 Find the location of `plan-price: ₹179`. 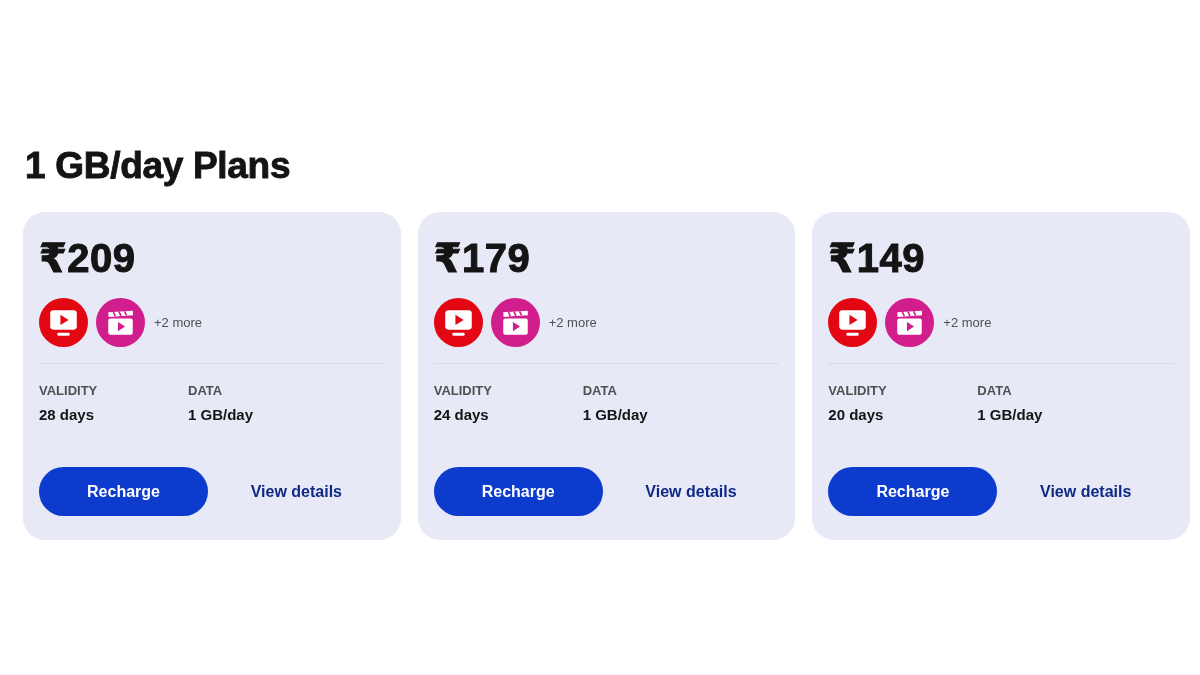

plan-price: ₹179 is located at coordinates (482, 258).